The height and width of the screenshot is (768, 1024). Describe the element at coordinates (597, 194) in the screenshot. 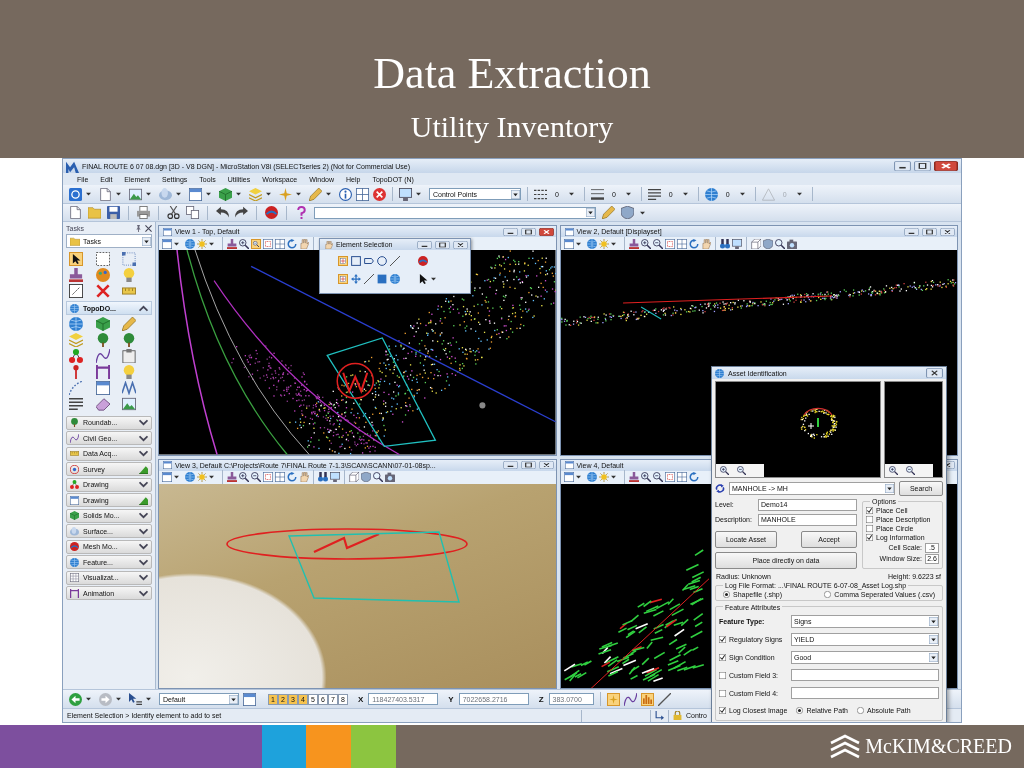

I see `stacked-lines-icon` at that location.